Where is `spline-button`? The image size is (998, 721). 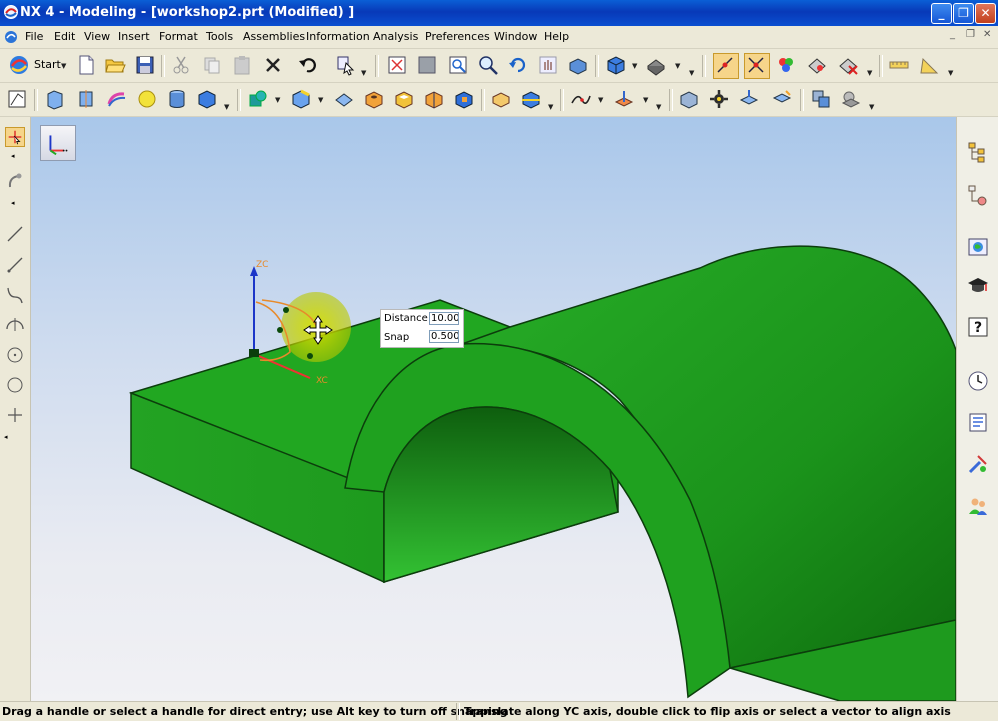
spline-button is located at coordinates (15, 295).